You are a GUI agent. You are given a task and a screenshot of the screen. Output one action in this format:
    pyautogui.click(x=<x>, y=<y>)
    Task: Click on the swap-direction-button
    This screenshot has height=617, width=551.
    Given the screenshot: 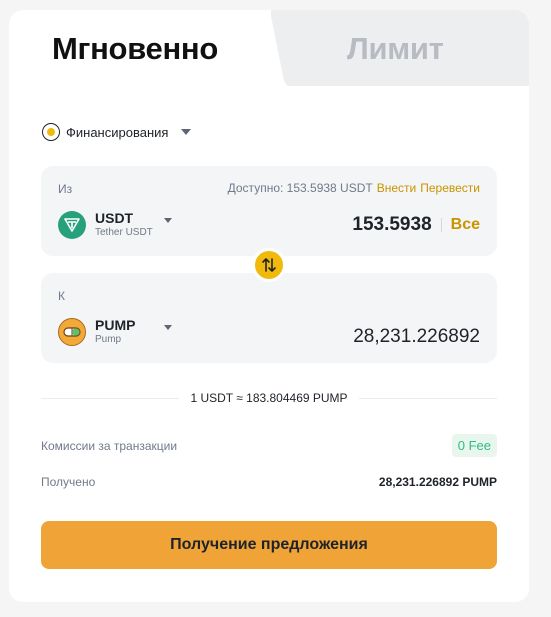 What is the action you would take?
    pyautogui.click(x=269, y=265)
    